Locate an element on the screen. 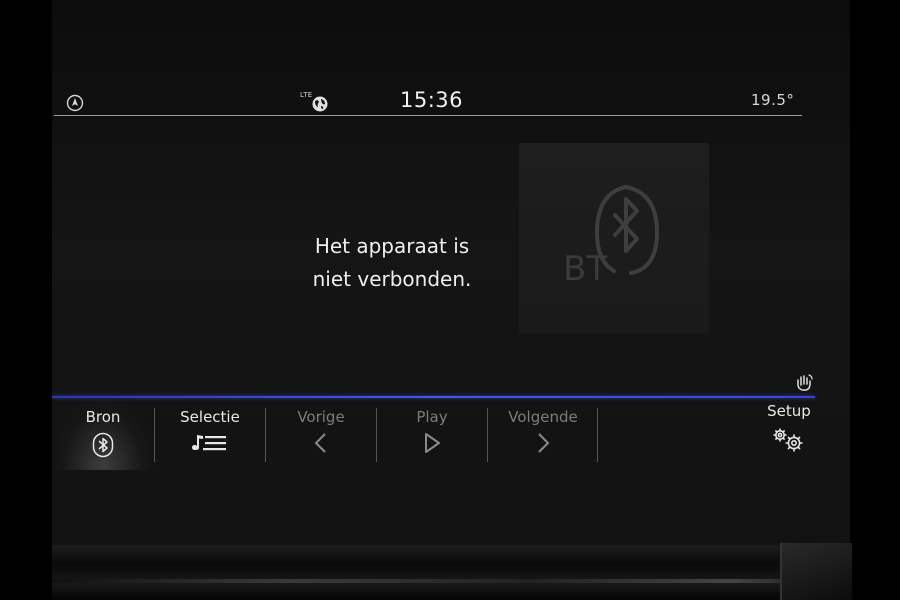 Image resolution: width=900 pixels, height=600 pixels. play-label: Play is located at coordinates (432, 417).